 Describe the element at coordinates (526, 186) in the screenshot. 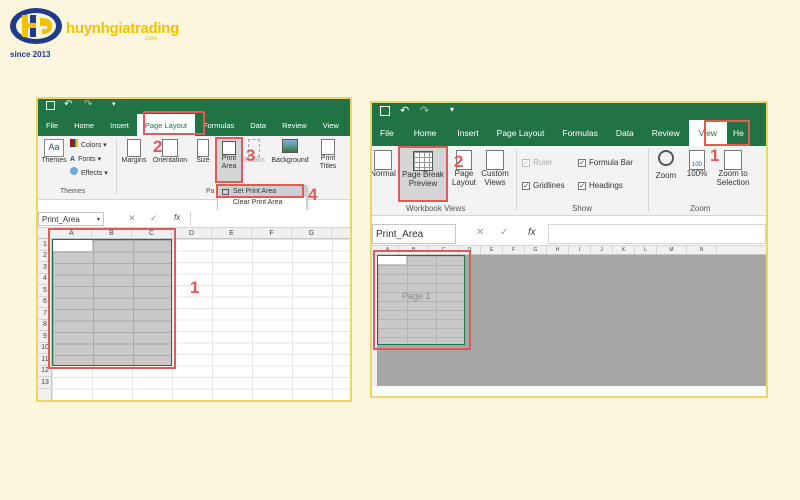

I see `gridlines-checkbox-box: ✓` at that location.